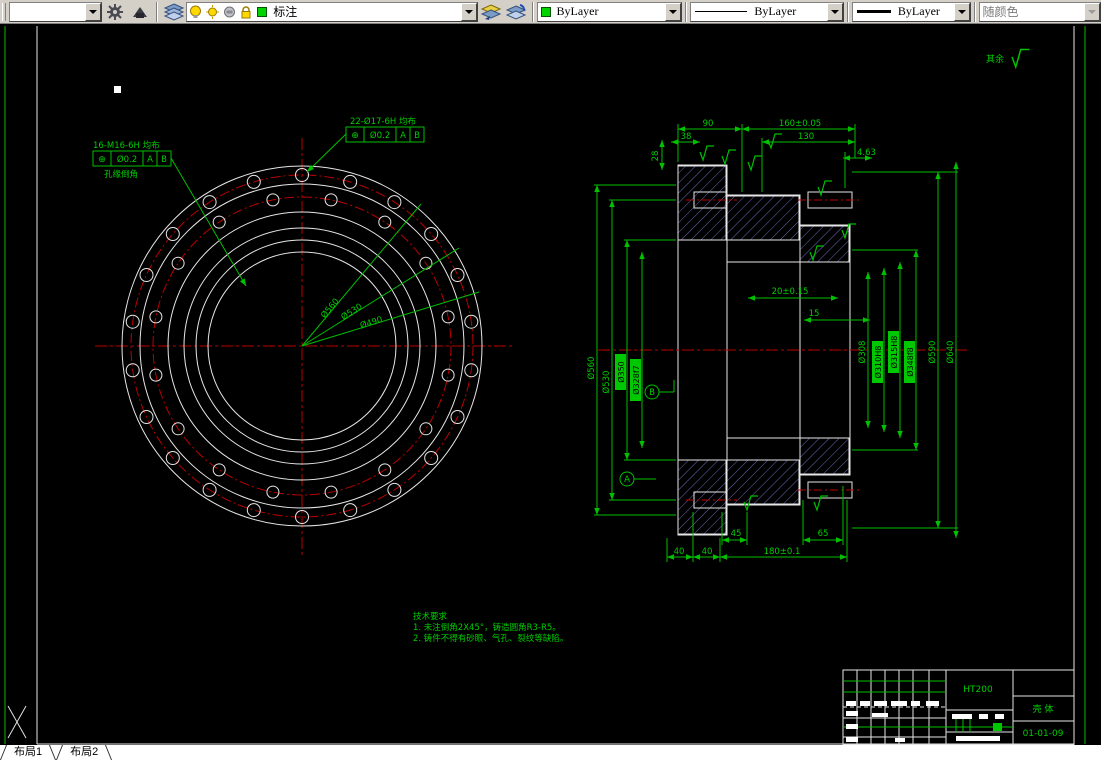 The height and width of the screenshot is (760, 1101). Describe the element at coordinates (809, 305) in the screenshot. I see `middle-dimensions: 20±0.15 15` at that location.